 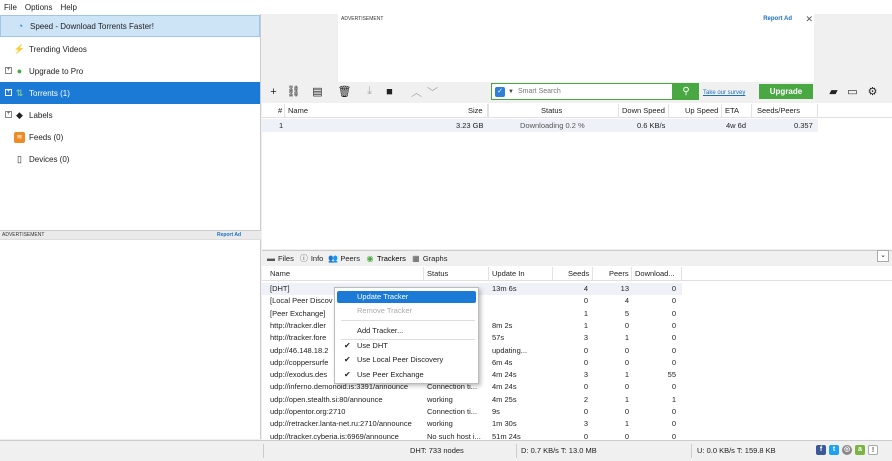 What do you see at coordinates (326, 399) in the screenshot?
I see `tracker-name: udp://open.stealth.si:80/announce` at bounding box center [326, 399].